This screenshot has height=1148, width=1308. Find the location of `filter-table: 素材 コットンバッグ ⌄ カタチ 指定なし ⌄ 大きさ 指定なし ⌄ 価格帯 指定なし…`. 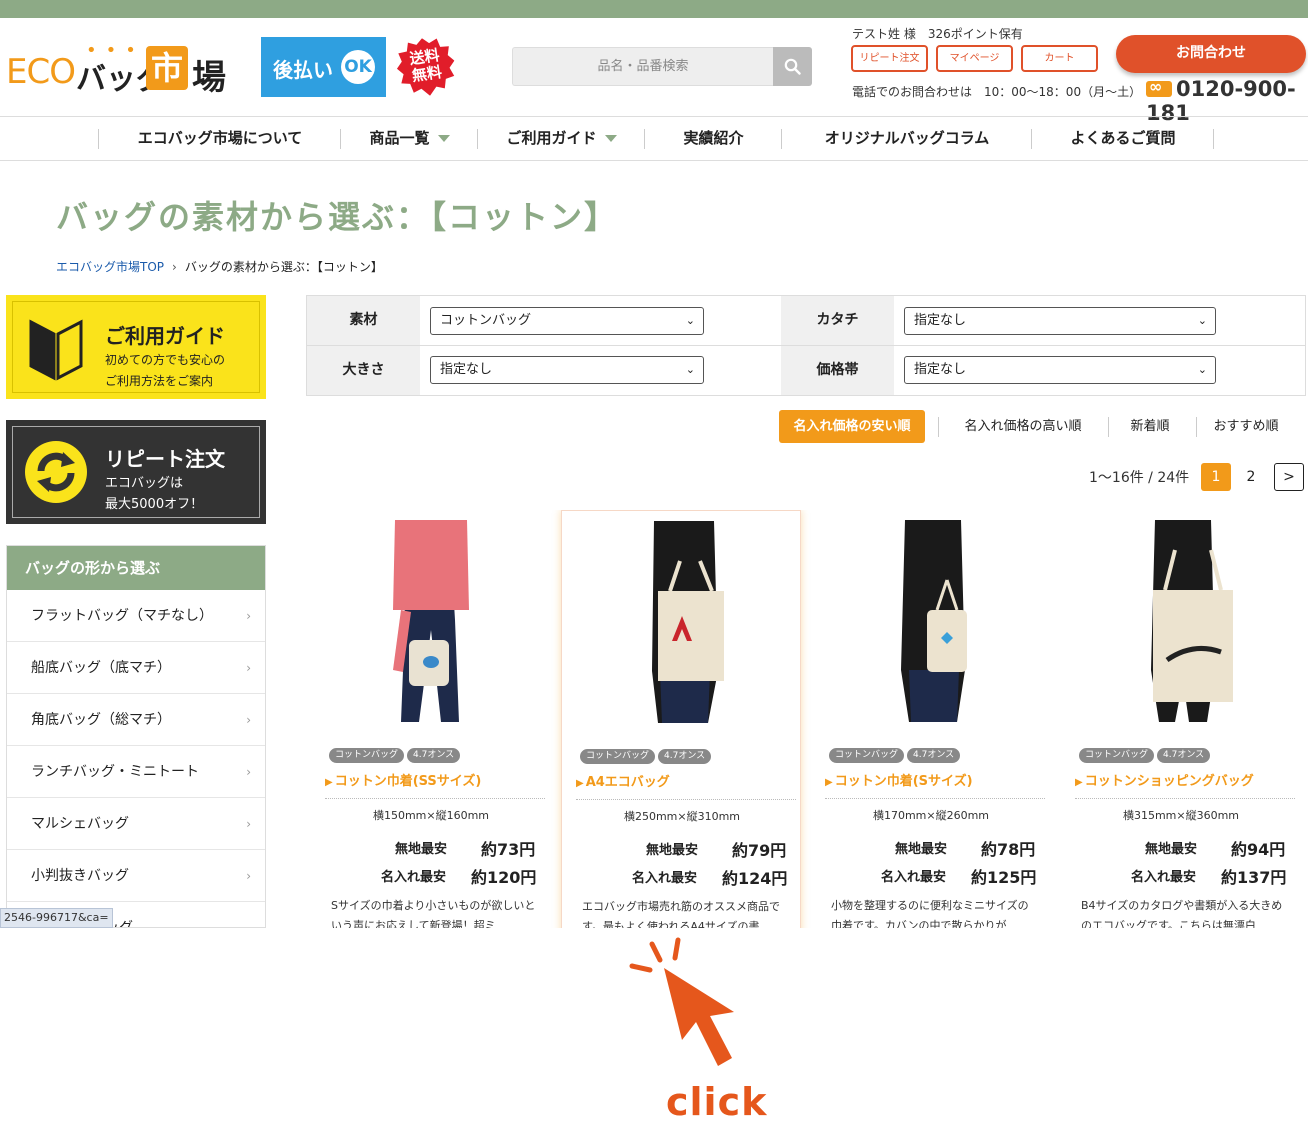

filter-table: 素材 コットンバッグ ⌄ カタチ 指定なし ⌄ 大きさ 指定なし ⌄ 価格帯 指定なし… is located at coordinates (806, 345).